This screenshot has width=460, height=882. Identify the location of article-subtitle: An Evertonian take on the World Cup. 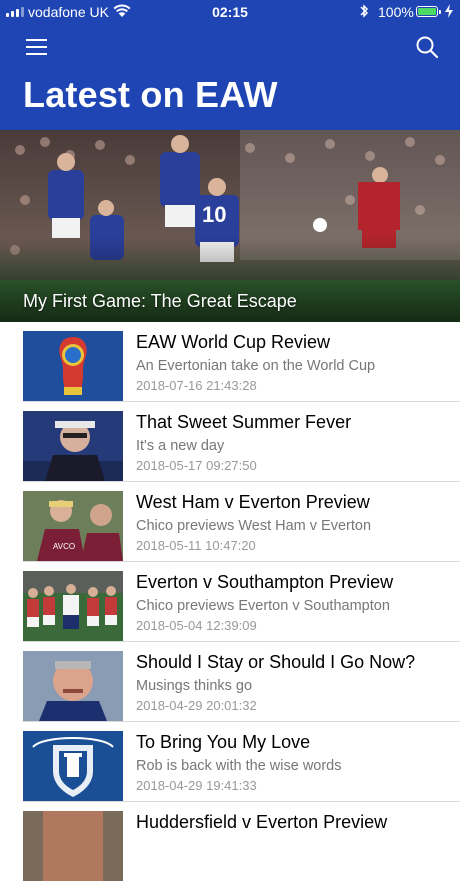
(256, 366).